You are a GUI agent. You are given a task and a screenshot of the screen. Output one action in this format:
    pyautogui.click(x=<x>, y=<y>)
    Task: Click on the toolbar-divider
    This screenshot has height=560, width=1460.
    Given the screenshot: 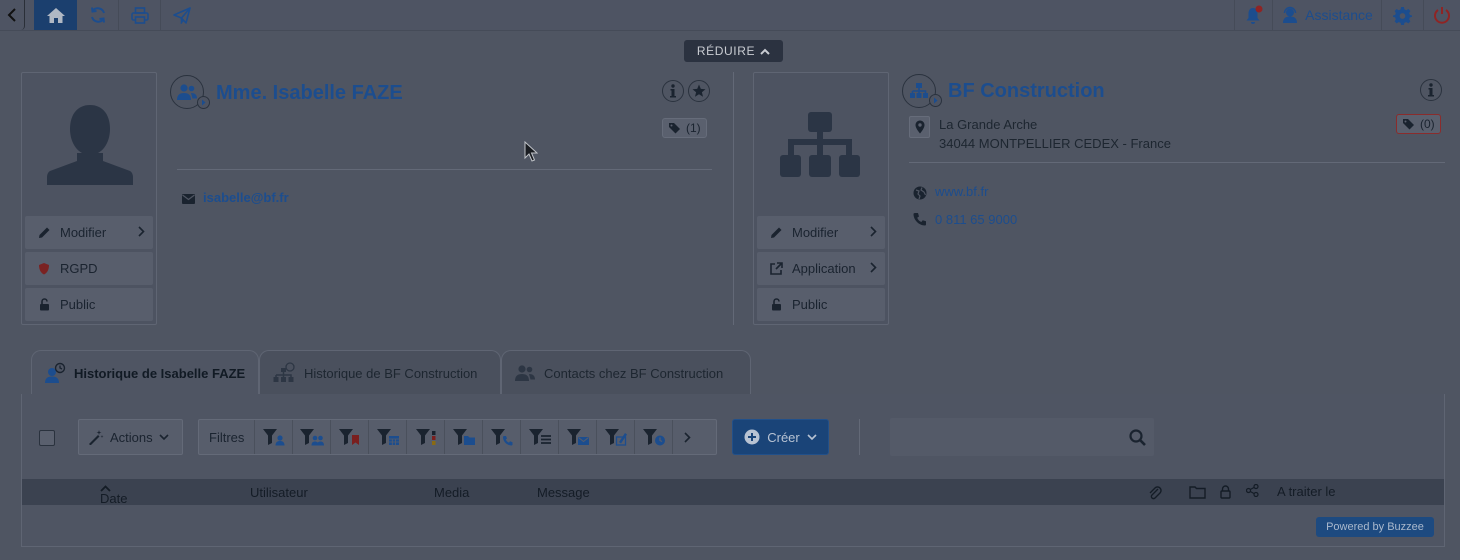 What is the action you would take?
    pyautogui.click(x=859, y=437)
    